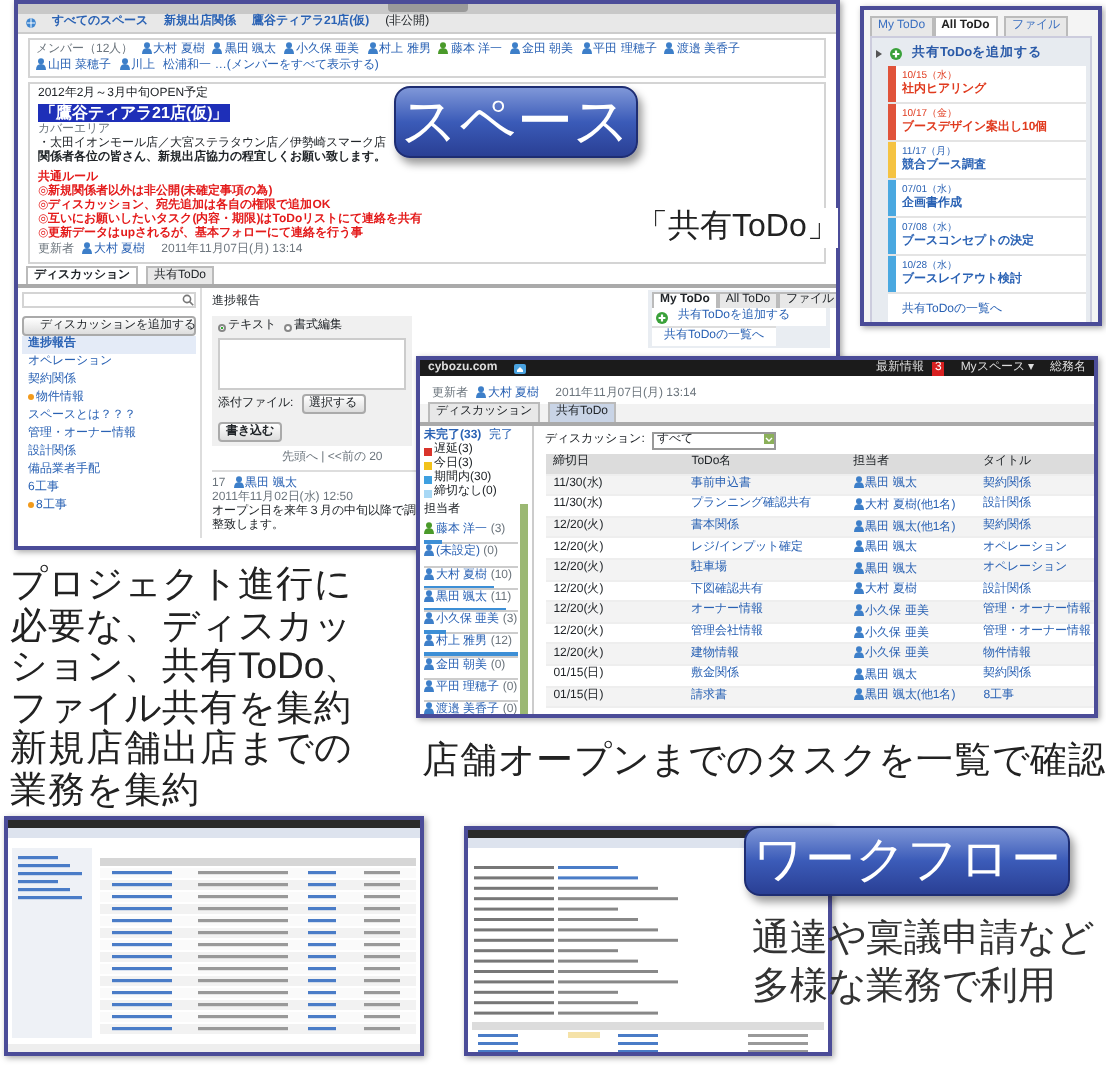  I want to click on globe-icon, so click(31, 23).